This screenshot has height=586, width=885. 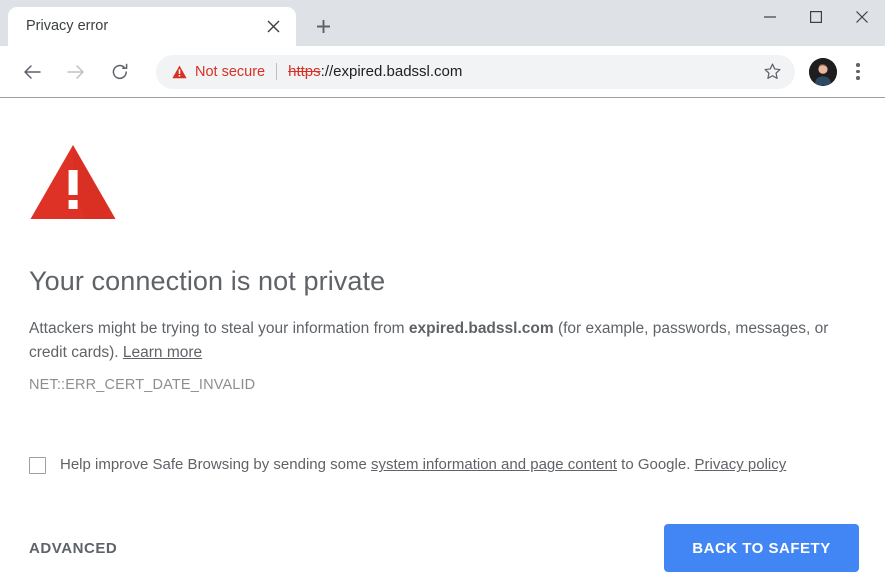 What do you see at coordinates (323, 26) in the screenshot?
I see `new-tab-button` at bounding box center [323, 26].